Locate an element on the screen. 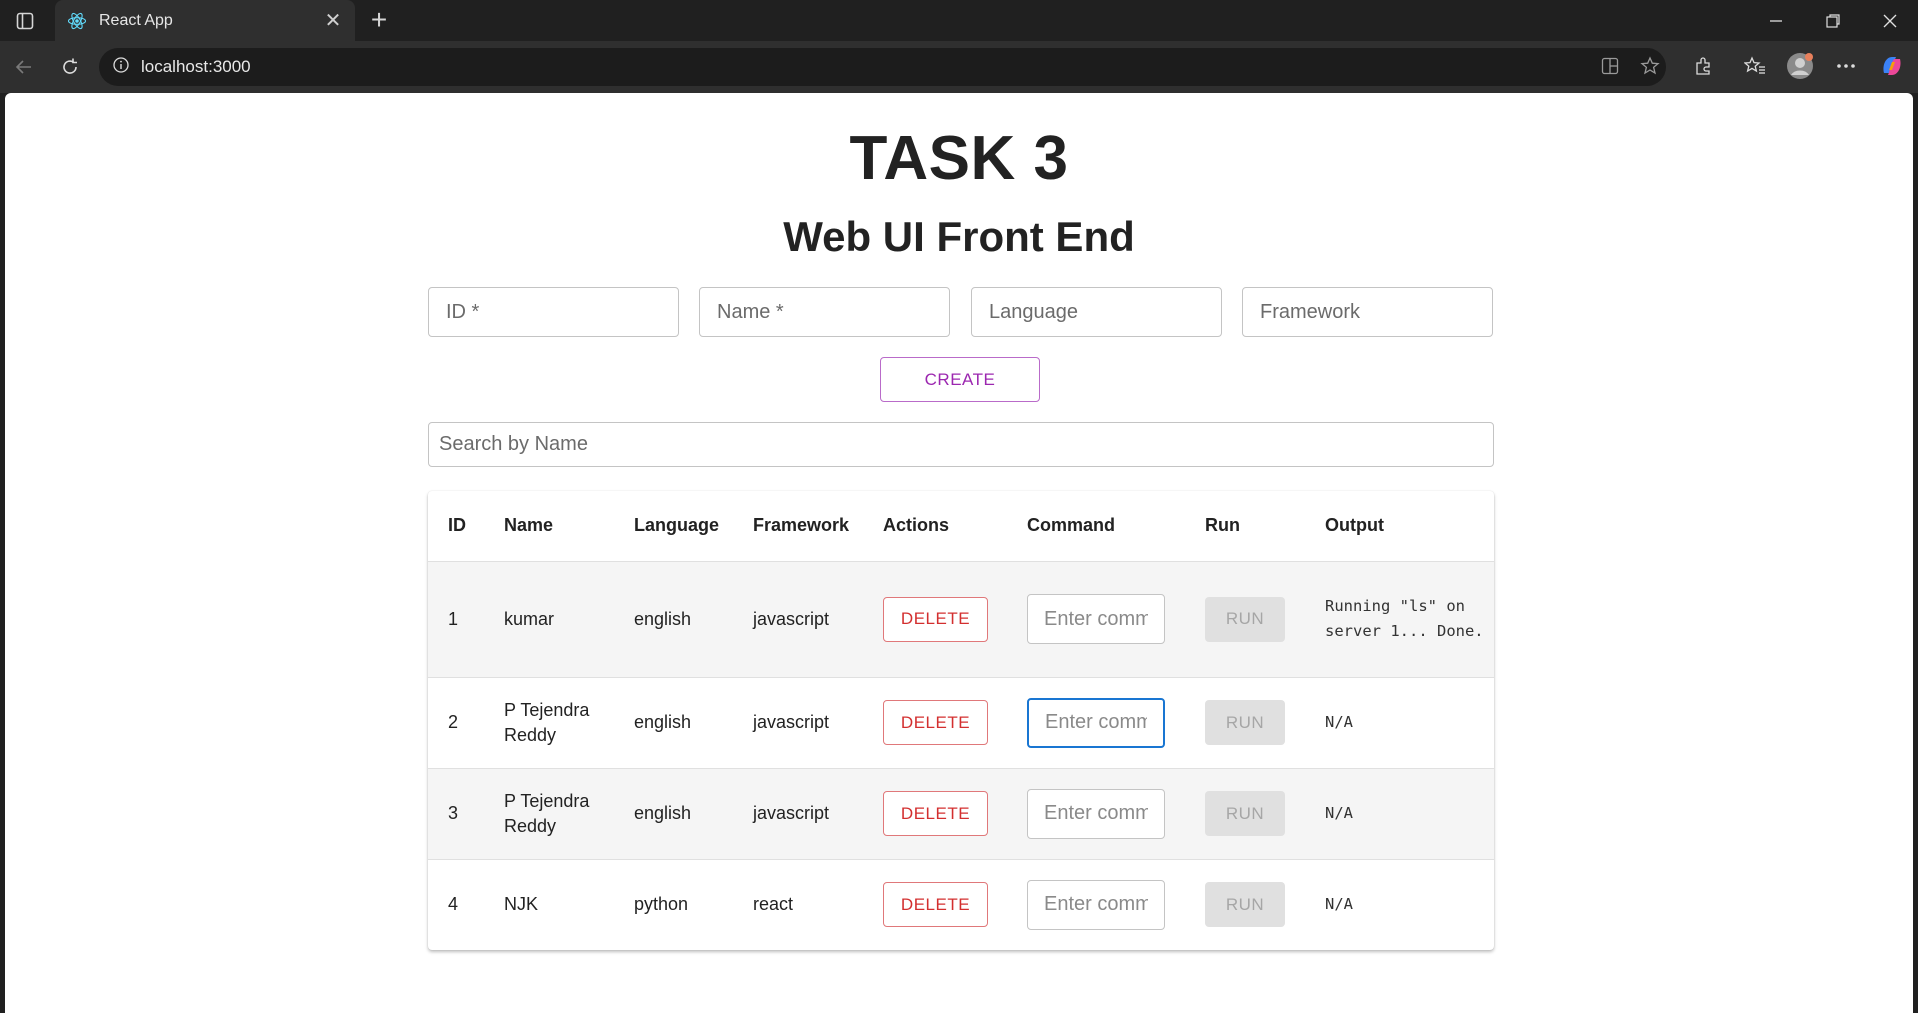 This screenshot has width=1918, height=1013. table-row: 4 NJK python react DELETE RUN N/A is located at coordinates (961, 904).